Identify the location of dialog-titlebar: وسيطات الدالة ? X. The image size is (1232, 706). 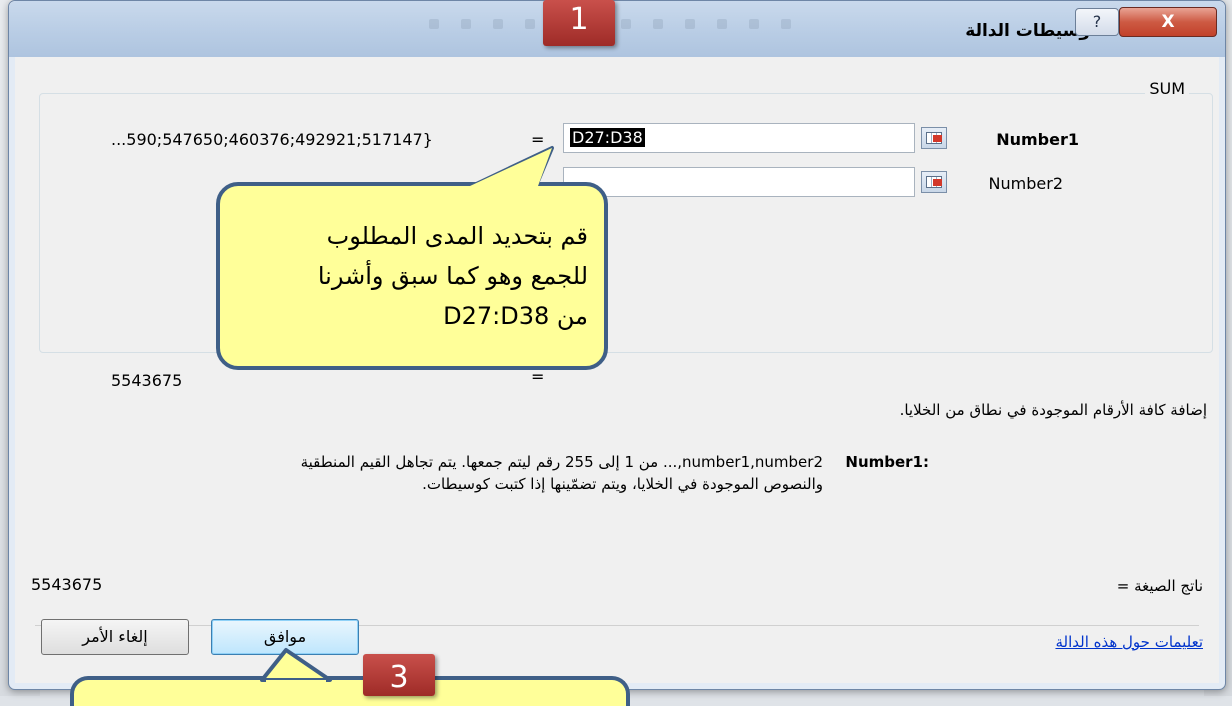
(617, 29).